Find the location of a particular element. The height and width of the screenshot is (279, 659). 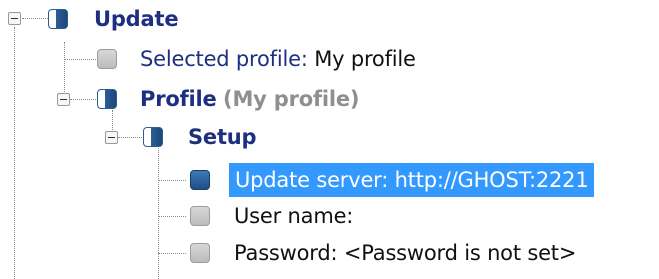

tree-node-setup: Setup is located at coordinates (222, 137).